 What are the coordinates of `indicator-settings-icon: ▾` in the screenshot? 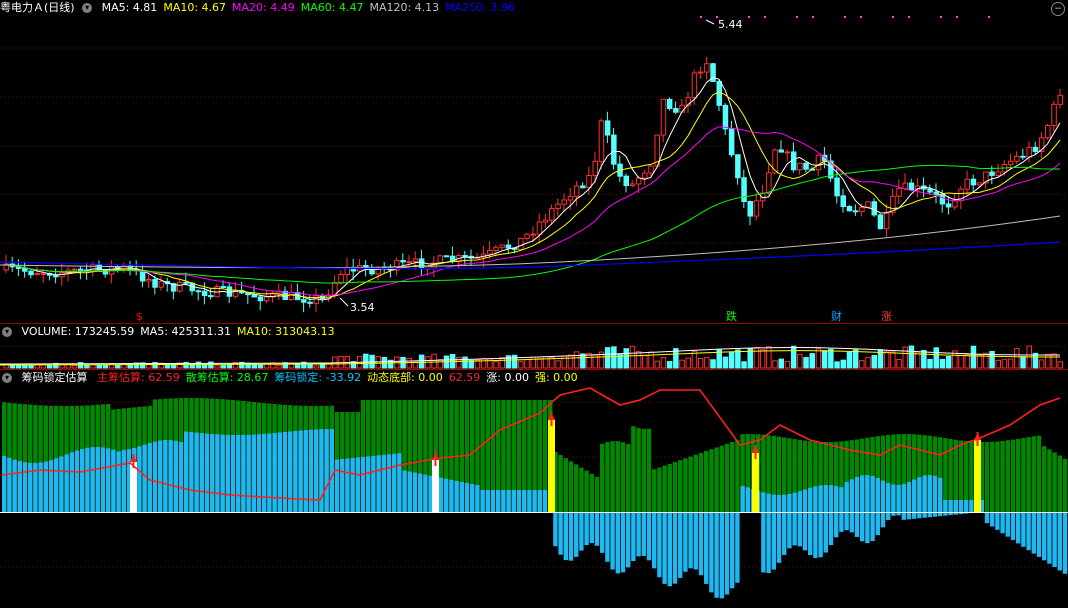 It's located at (7, 378).